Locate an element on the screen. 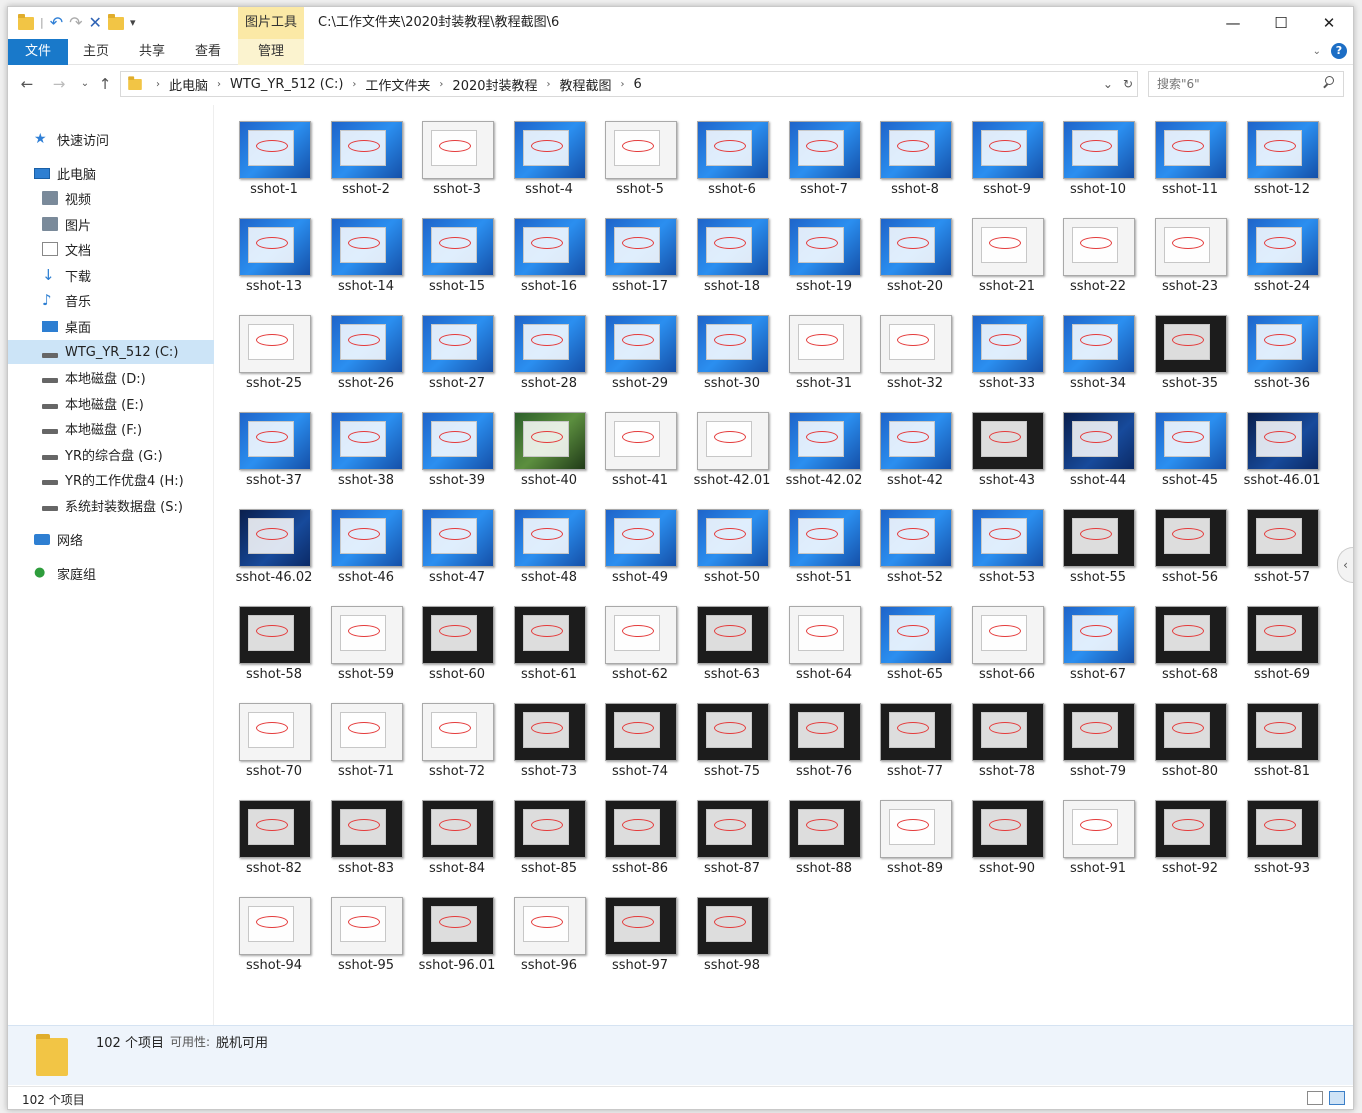 The width and height of the screenshot is (1362, 1113). file-item: sshot-36 is located at coordinates (1282, 351).